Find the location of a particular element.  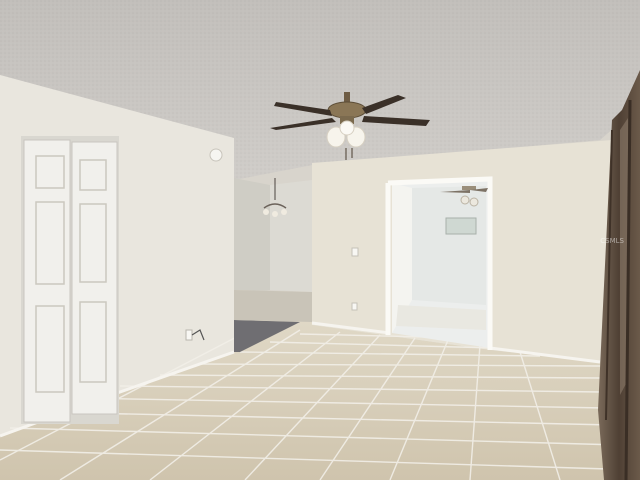

fan-motor is located at coordinates (347, 110).